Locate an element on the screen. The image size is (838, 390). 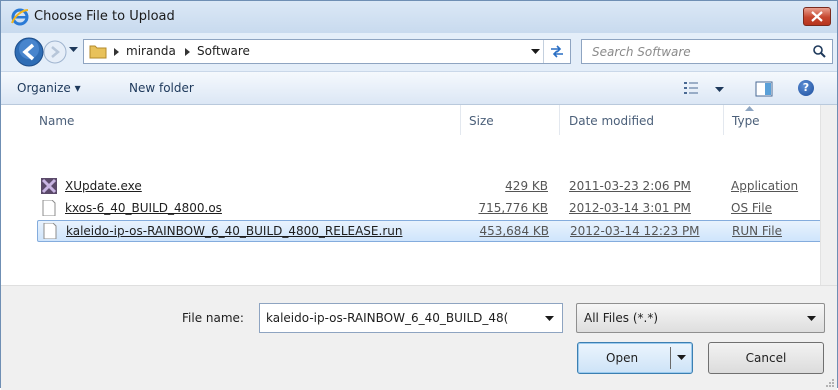
column-header-size: Size is located at coordinates (481, 120).